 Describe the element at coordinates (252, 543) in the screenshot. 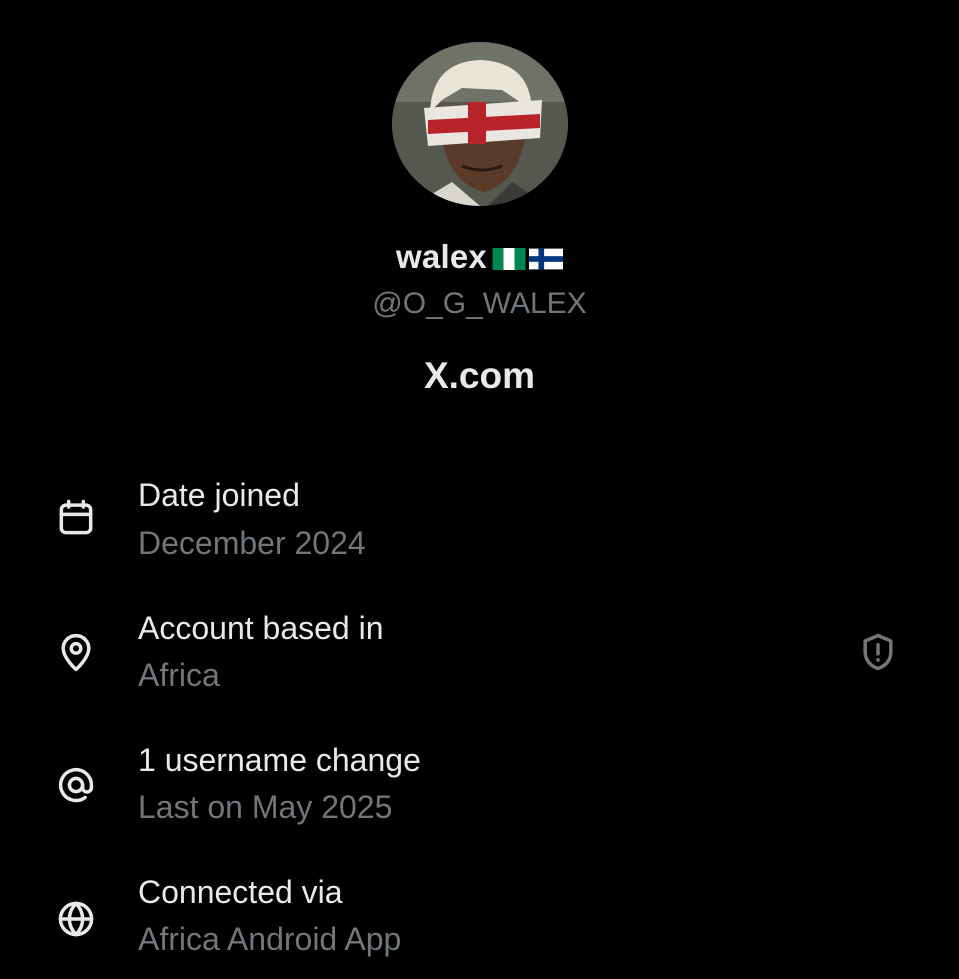

I see `info-value: December 2024` at that location.